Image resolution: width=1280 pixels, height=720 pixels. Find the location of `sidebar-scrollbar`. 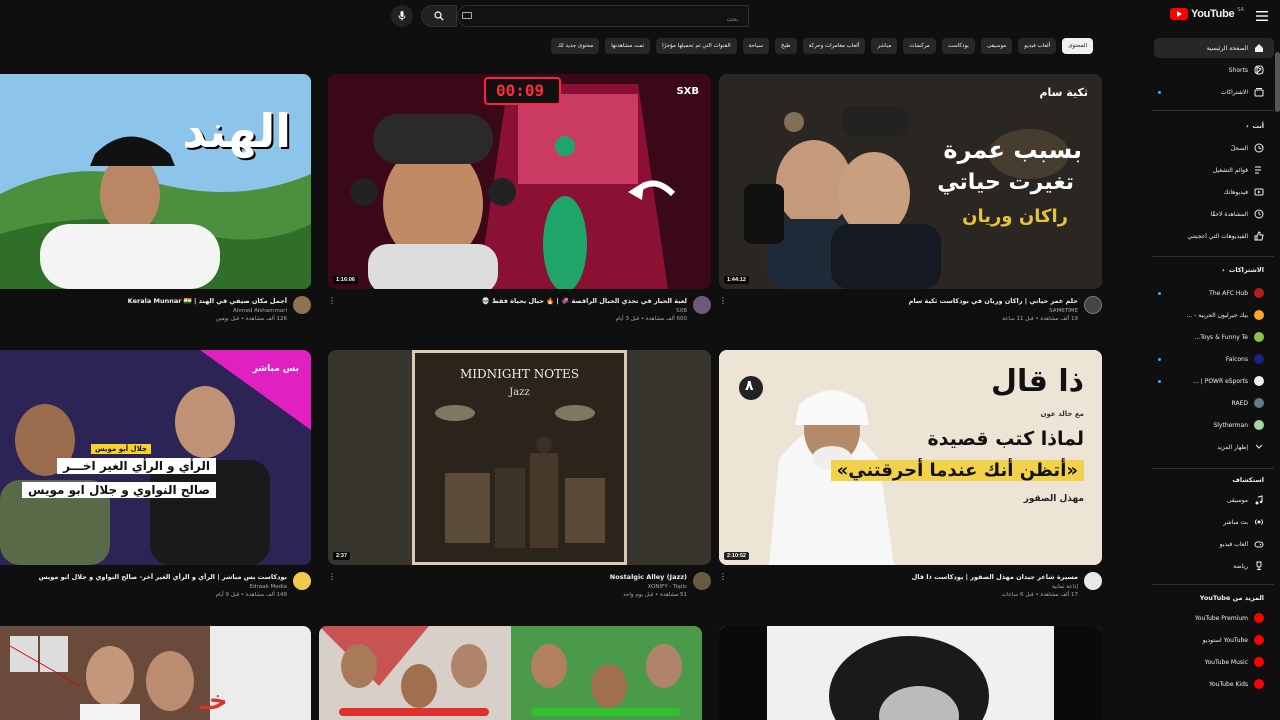

sidebar-scrollbar is located at coordinates (1277, 82).